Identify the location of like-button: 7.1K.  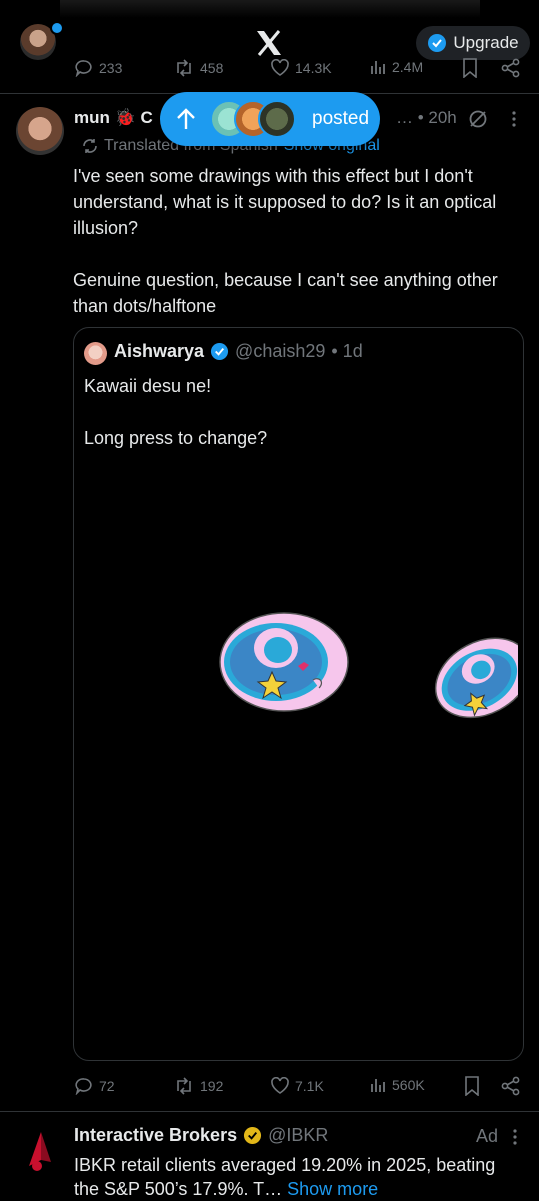
(297, 1085).